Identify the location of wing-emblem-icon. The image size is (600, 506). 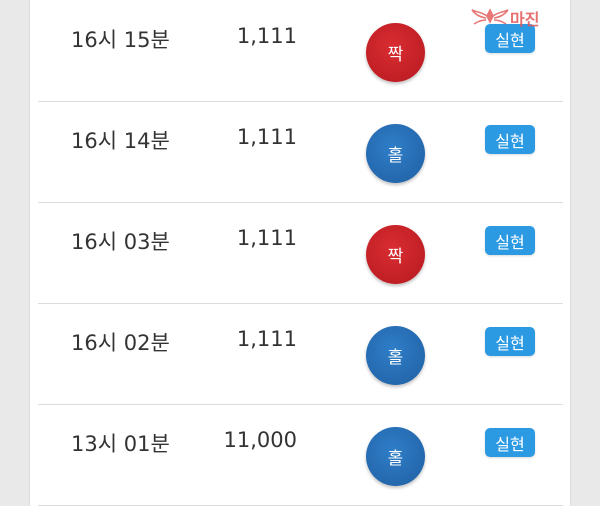
(490, 16).